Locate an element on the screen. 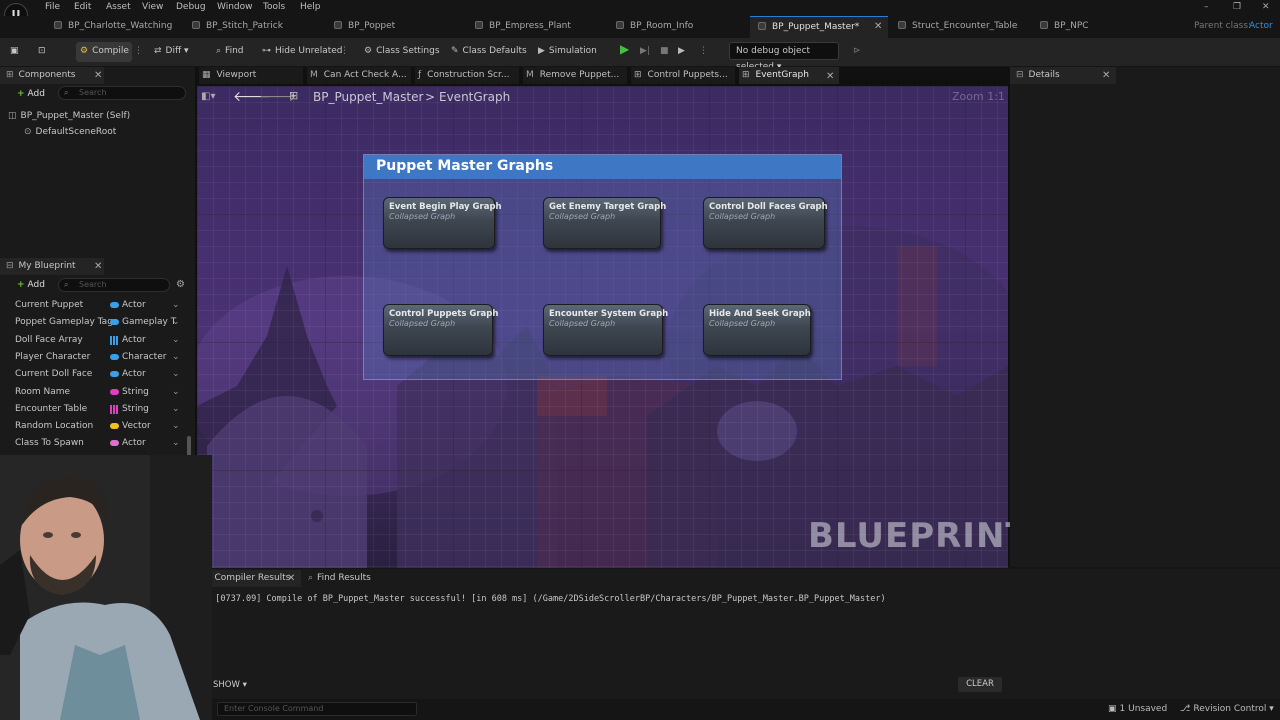 This screenshot has height=720, width=1280. play-options-icon: ⋮ is located at coordinates (703, 52).